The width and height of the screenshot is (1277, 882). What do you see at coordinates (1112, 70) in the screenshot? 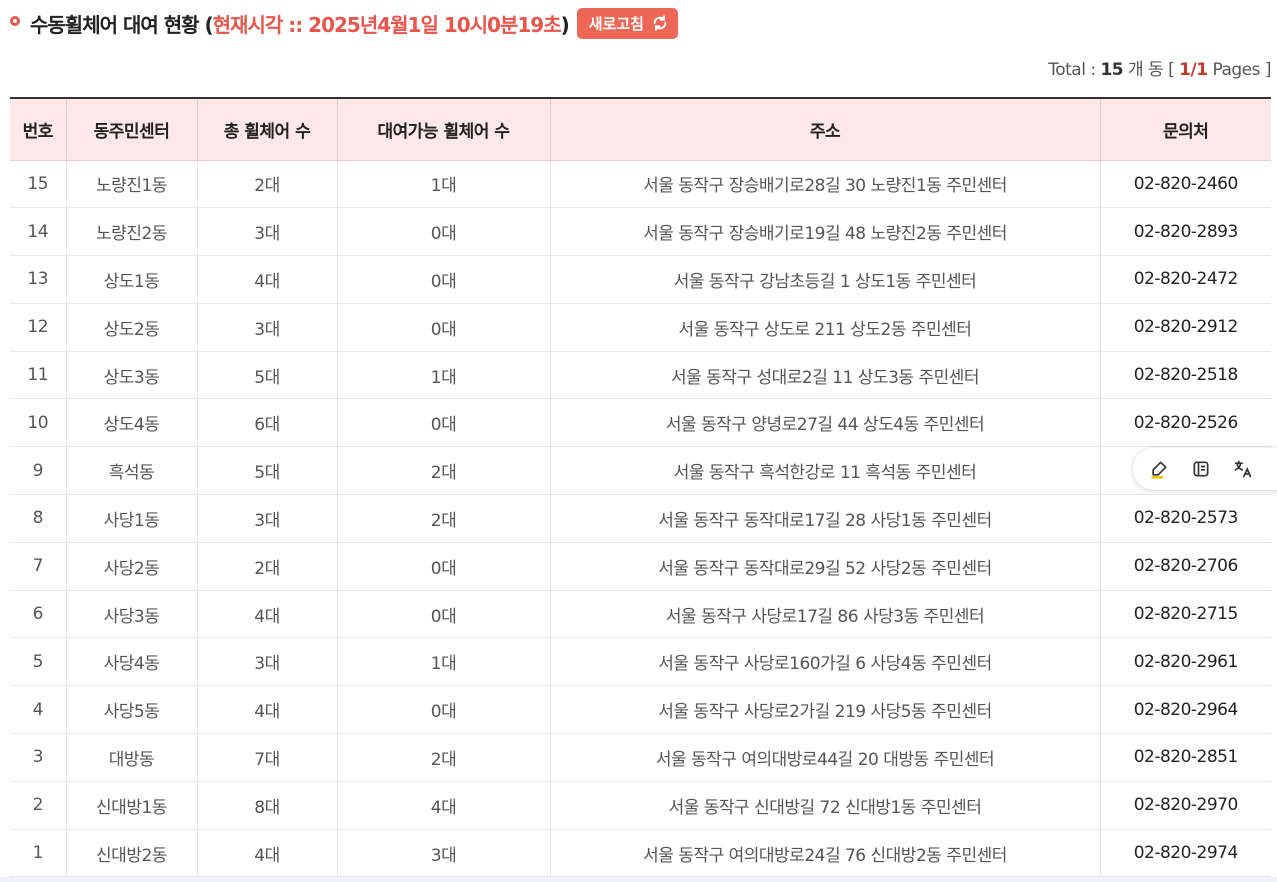
I see `total-count: 15` at bounding box center [1112, 70].